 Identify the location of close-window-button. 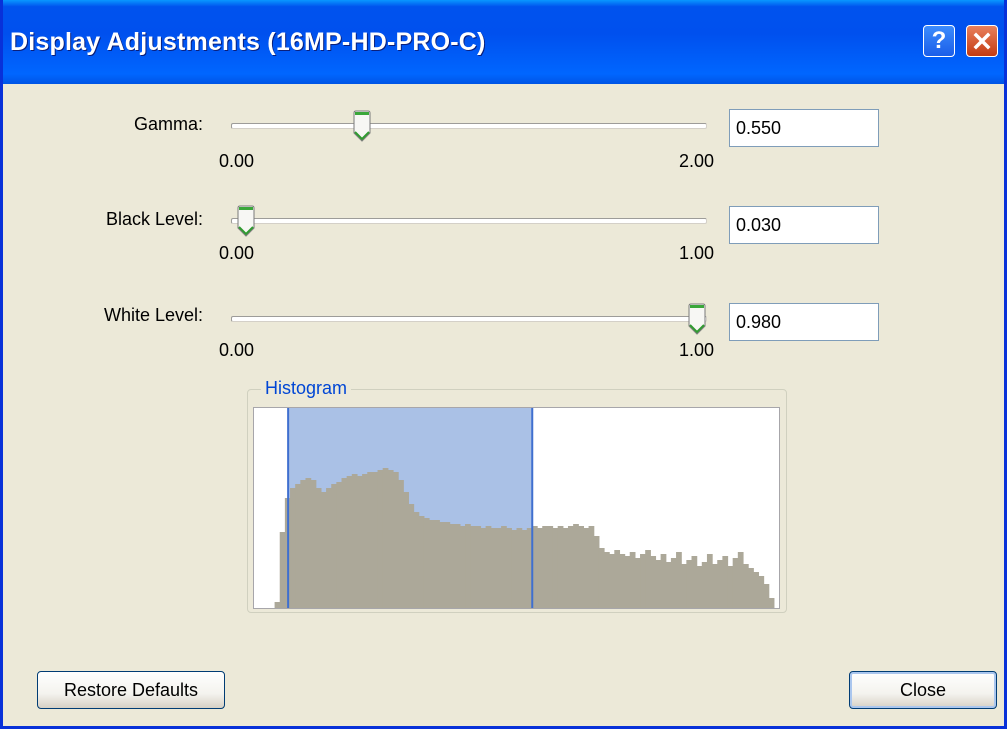
(982, 41).